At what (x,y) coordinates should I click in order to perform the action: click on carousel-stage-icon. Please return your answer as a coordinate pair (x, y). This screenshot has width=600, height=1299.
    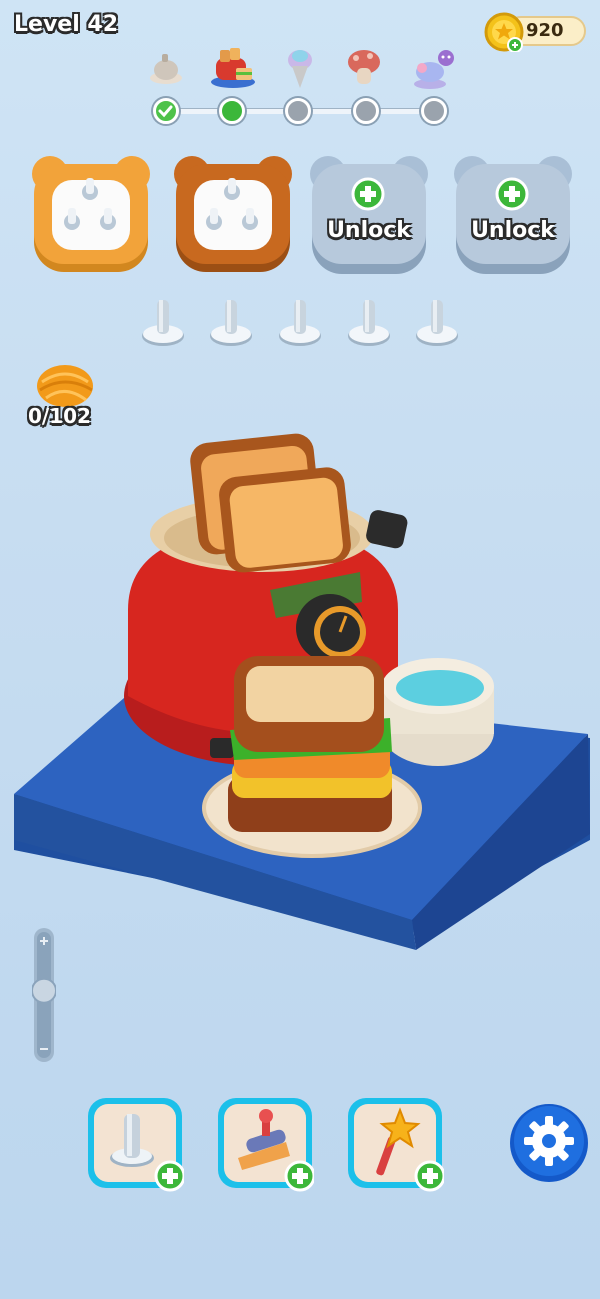
    Looking at the image, I should click on (434, 69).